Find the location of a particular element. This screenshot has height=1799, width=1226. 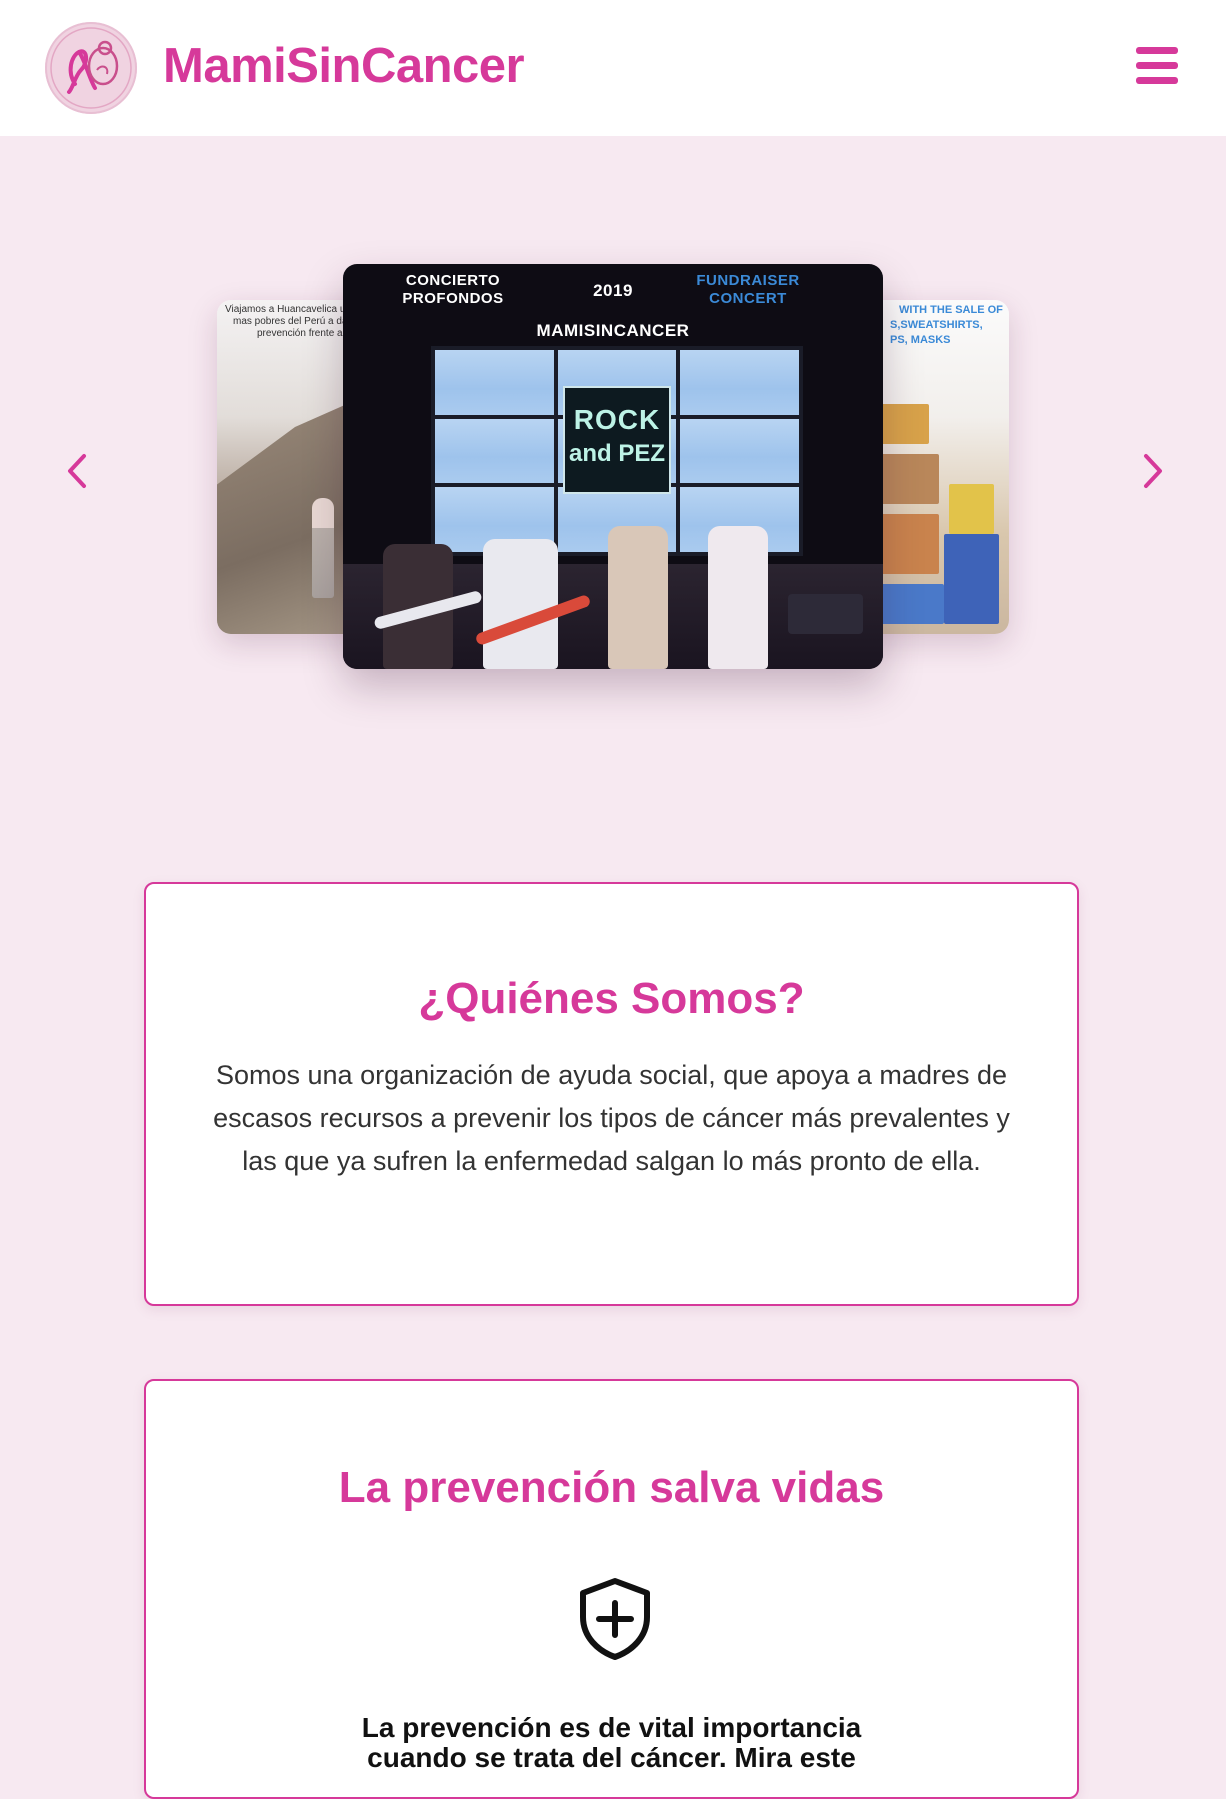

sign-text: ROCK is located at coordinates (617, 419).